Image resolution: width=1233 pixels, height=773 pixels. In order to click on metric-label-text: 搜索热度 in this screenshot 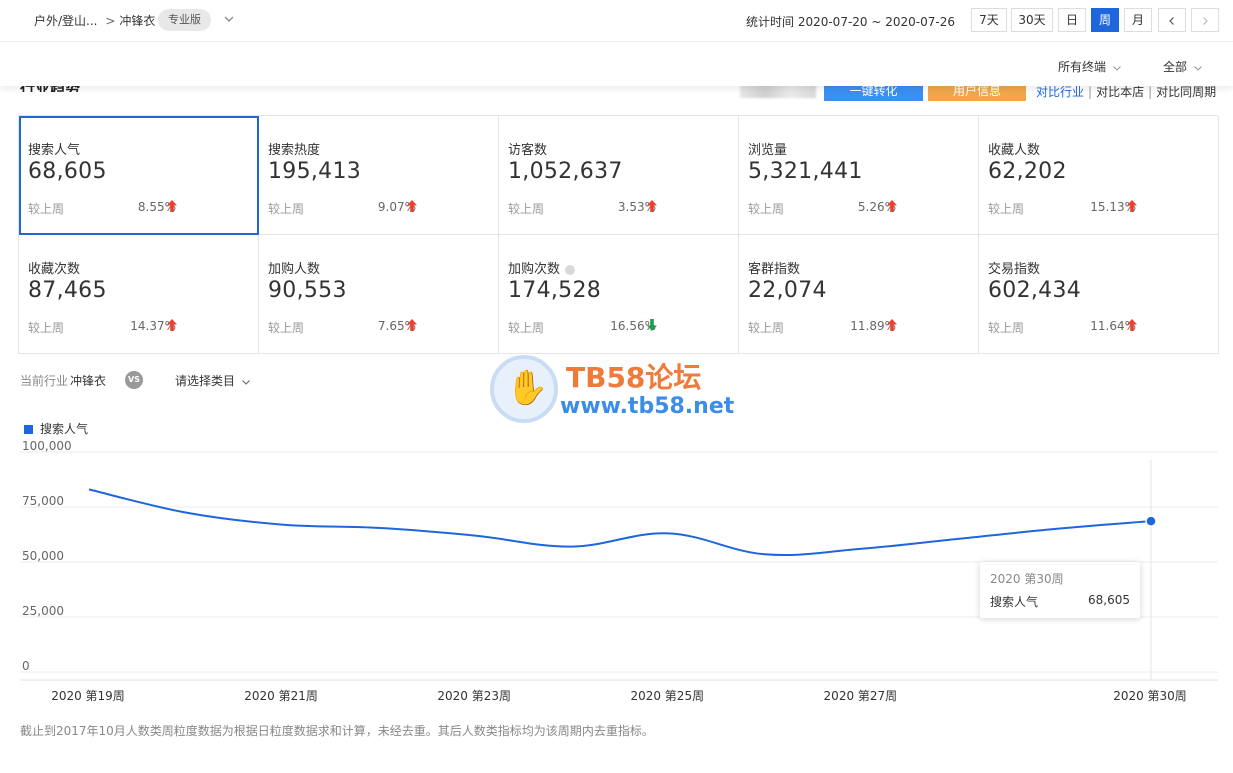, I will do `click(294, 150)`.